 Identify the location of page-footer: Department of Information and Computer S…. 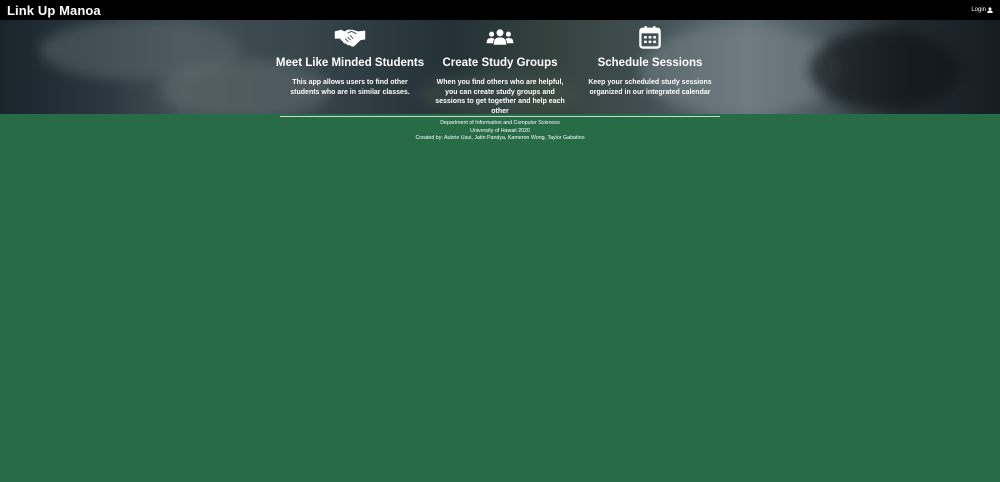
(500, 131).